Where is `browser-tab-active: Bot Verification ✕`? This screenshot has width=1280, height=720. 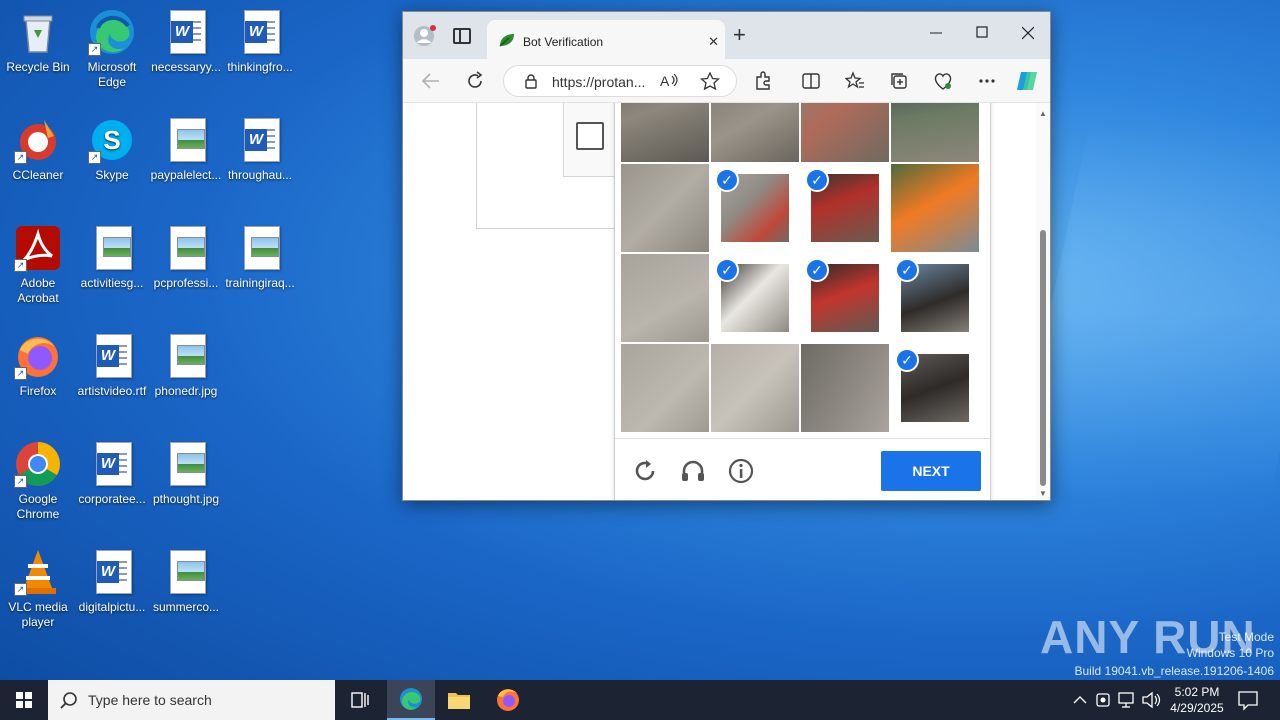 browser-tab-active: Bot Verification ✕ is located at coordinates (606, 39).